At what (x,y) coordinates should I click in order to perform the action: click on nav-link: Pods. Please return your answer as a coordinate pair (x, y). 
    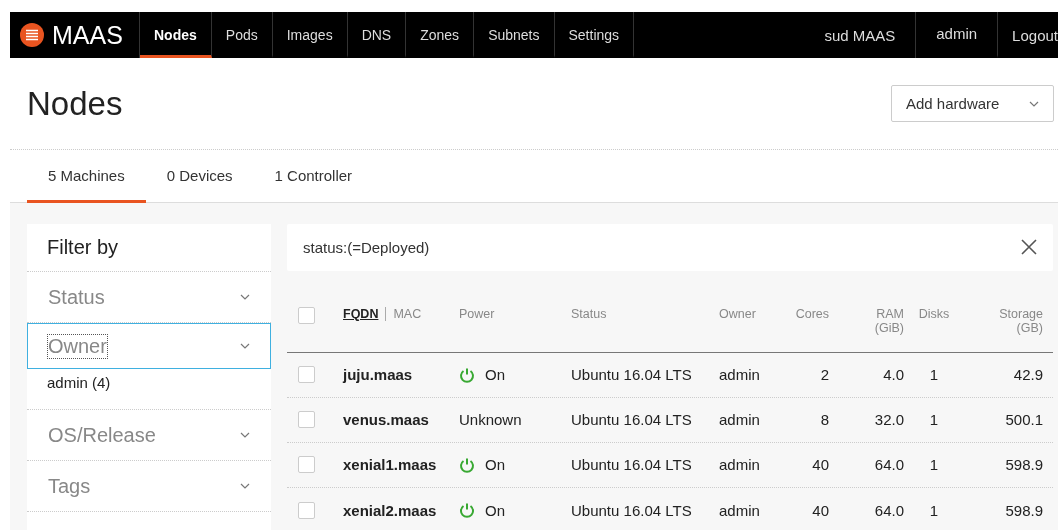
    Looking at the image, I should click on (242, 35).